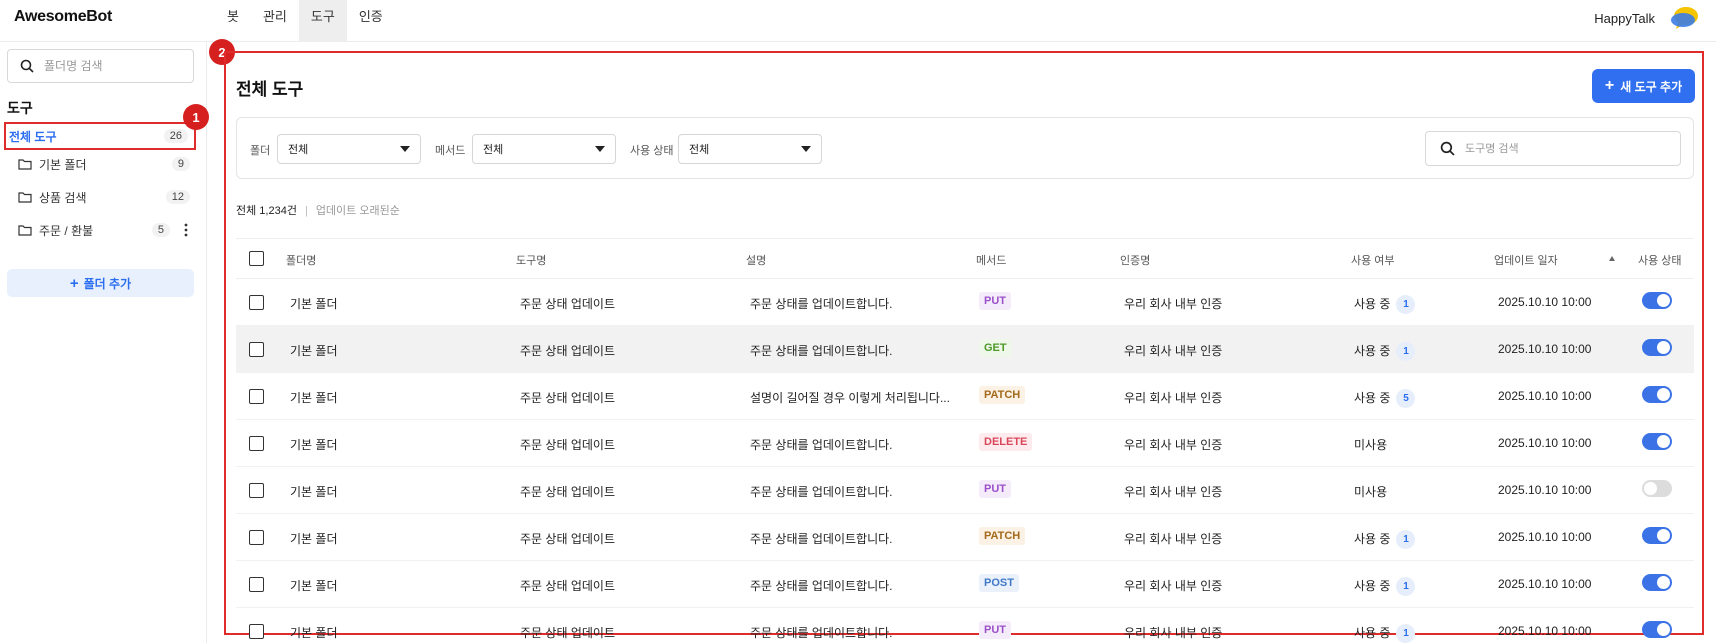 This screenshot has width=1716, height=643. What do you see at coordinates (100, 283) in the screenshot?
I see `add-folder-button: + 폴더 추가` at bounding box center [100, 283].